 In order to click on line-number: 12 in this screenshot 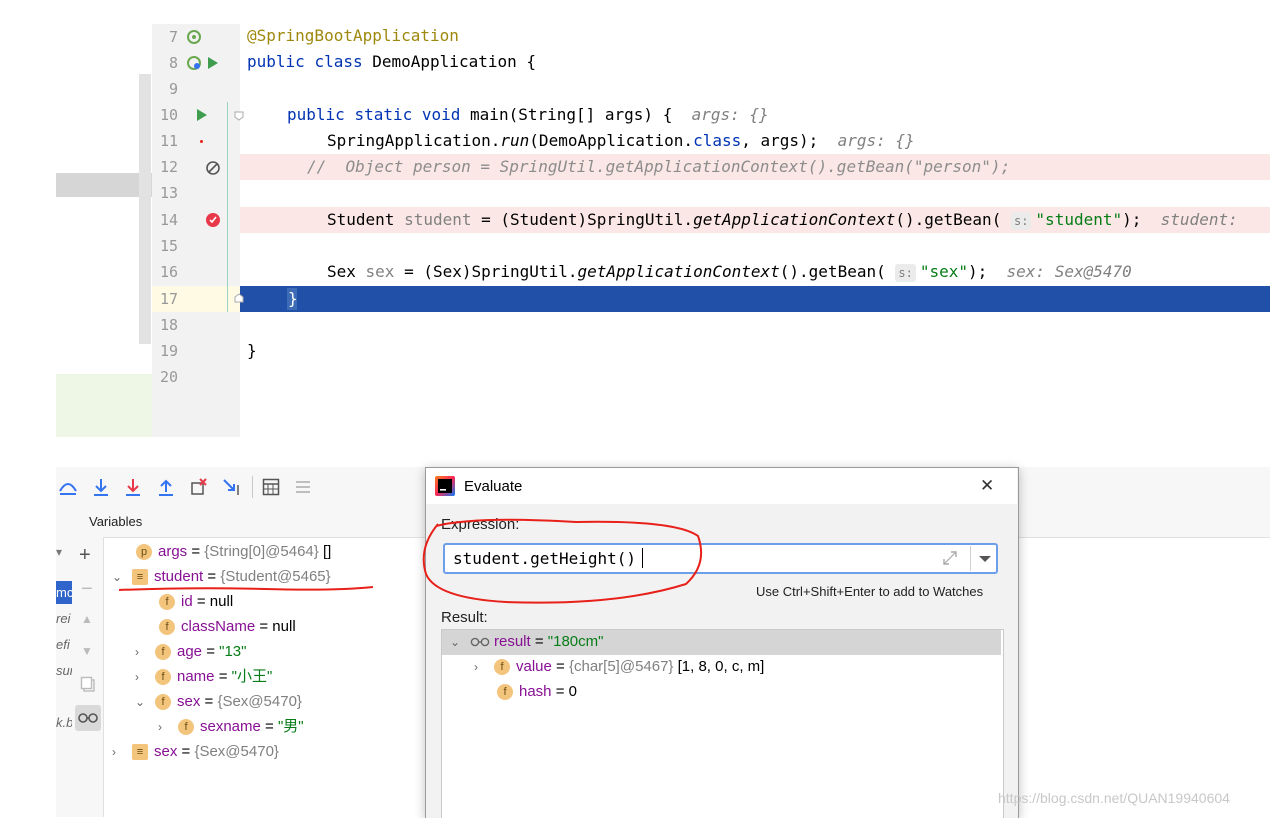, I will do `click(168, 167)`.